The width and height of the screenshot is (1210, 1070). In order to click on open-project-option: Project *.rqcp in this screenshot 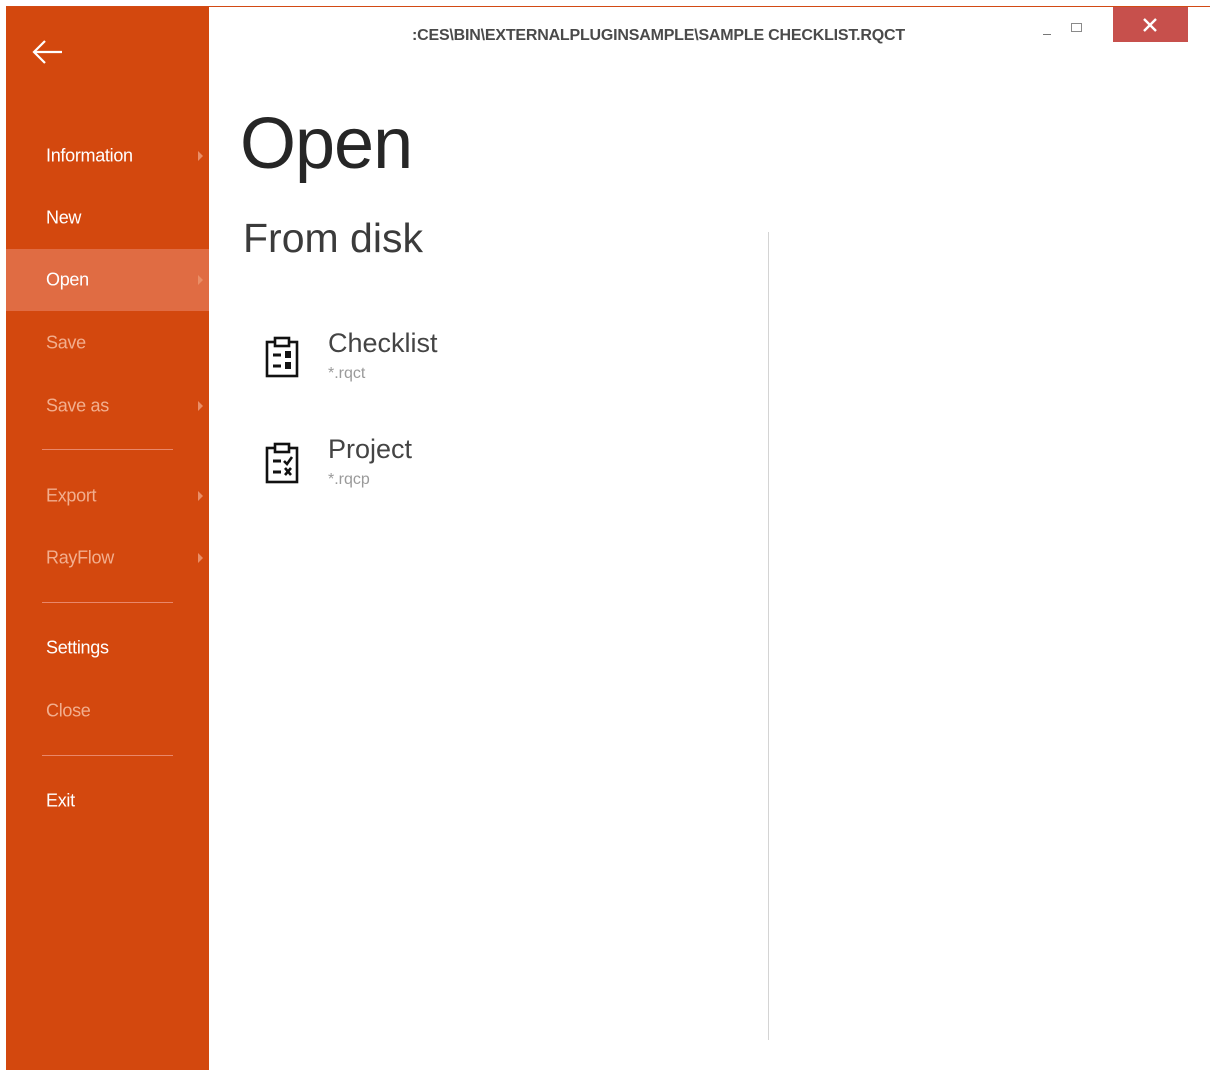, I will do `click(485, 474)`.